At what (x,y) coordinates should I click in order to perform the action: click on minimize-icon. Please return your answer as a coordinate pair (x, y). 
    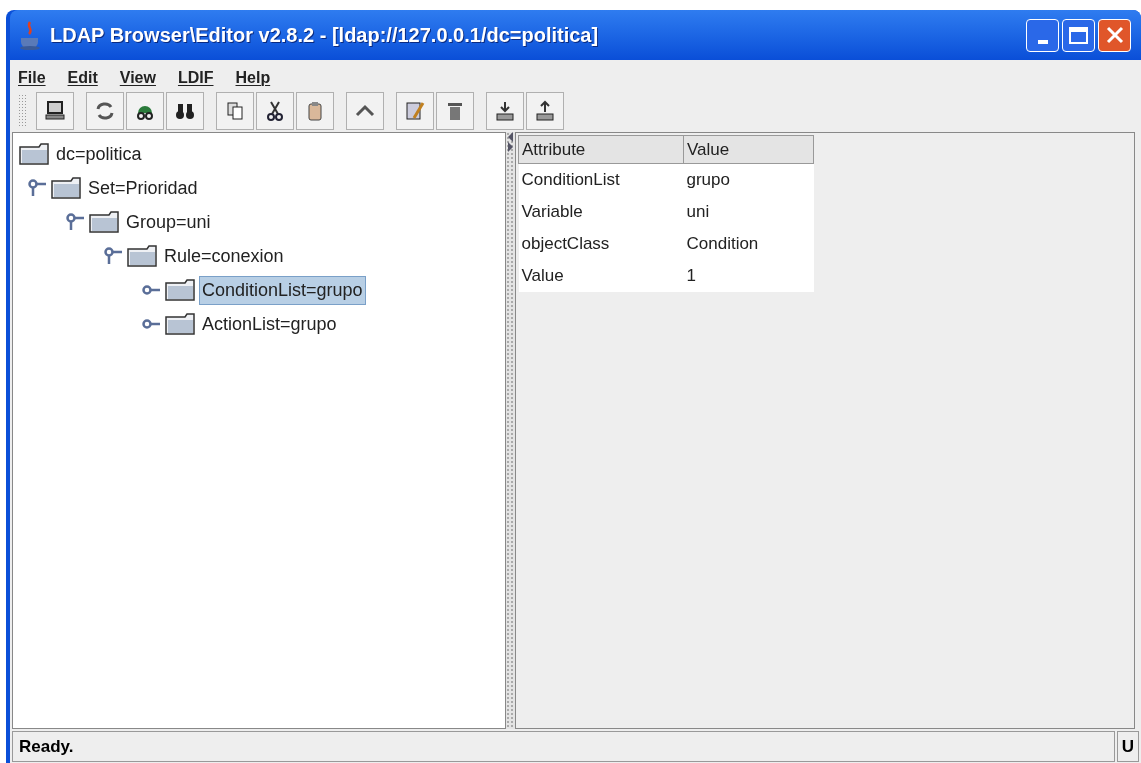
    Looking at the image, I should click on (1042, 41).